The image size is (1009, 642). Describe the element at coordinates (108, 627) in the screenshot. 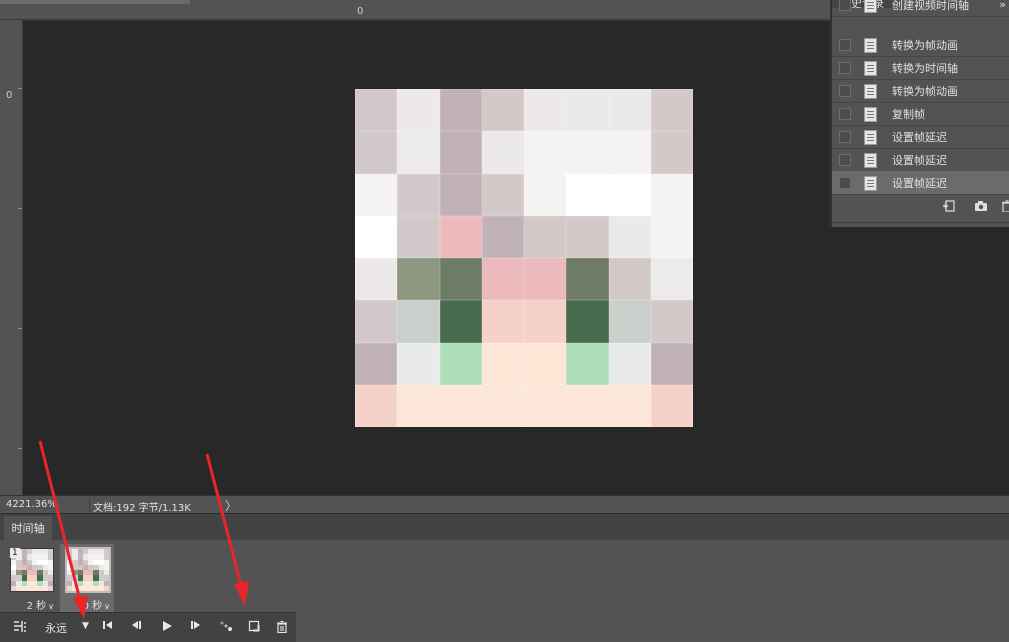

I see `first-frame-icon` at that location.